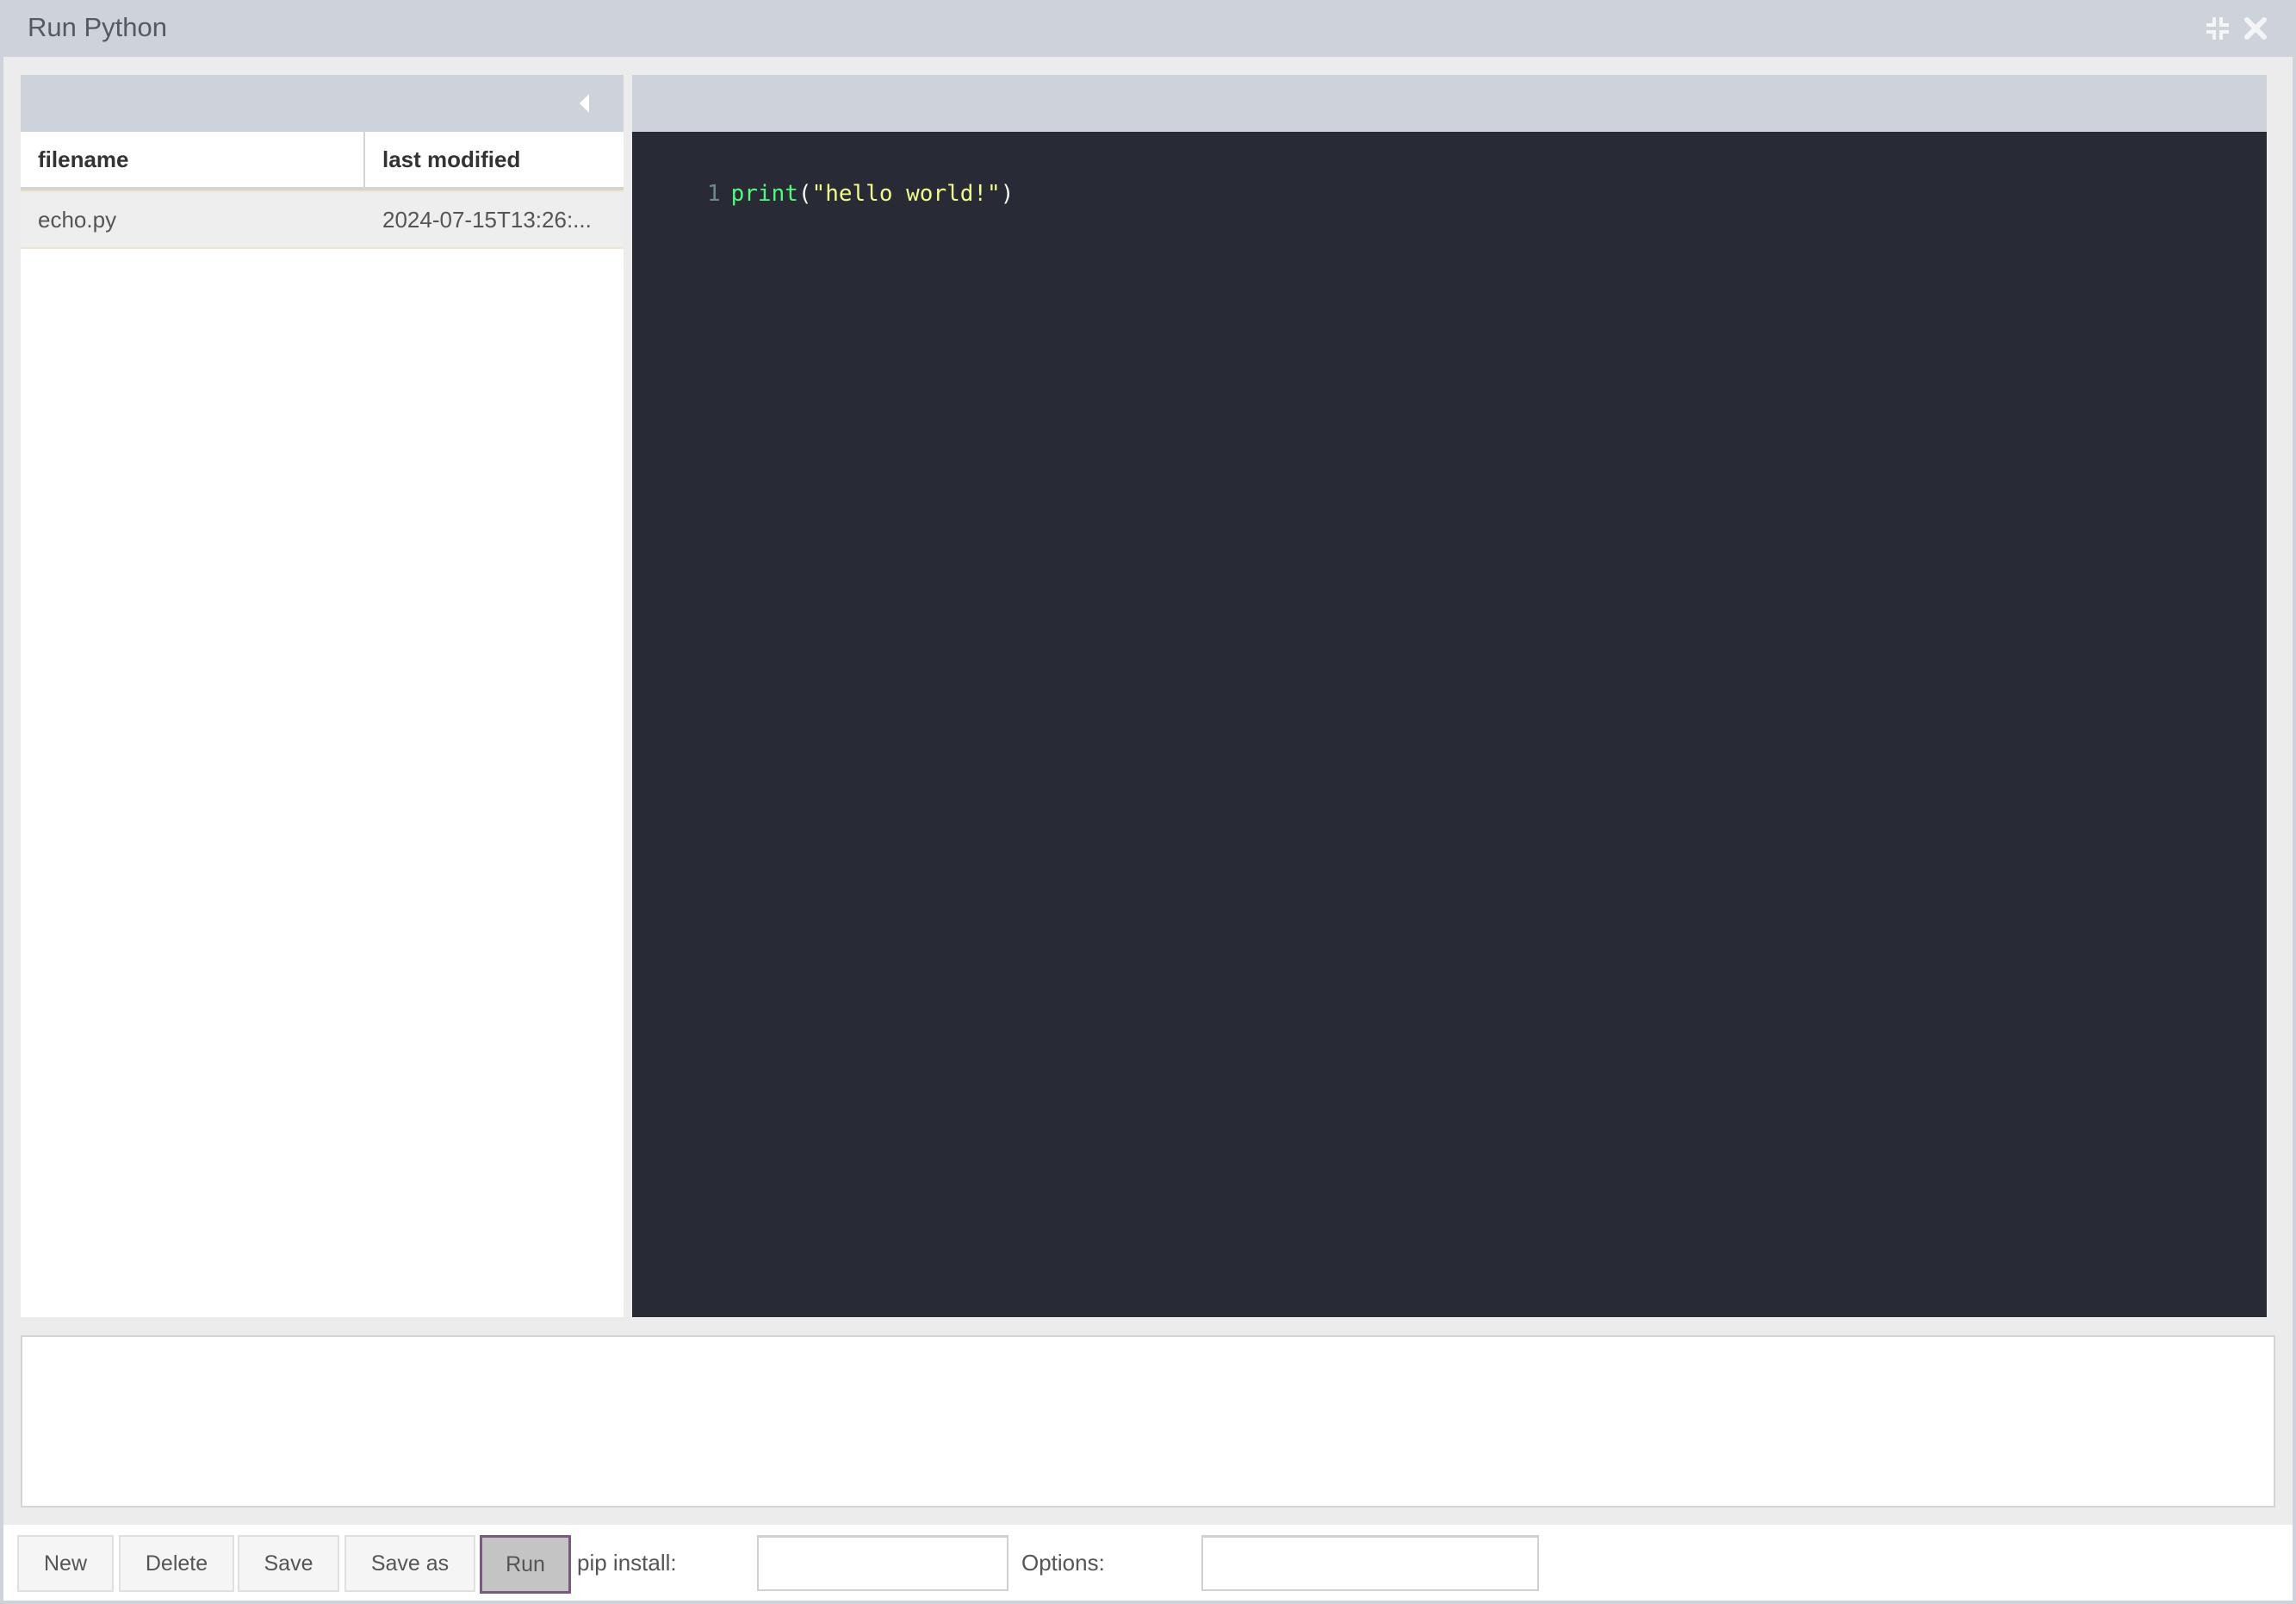 This screenshot has height=1604, width=2296. Describe the element at coordinates (65, 1563) in the screenshot. I see `new-button: New` at that location.